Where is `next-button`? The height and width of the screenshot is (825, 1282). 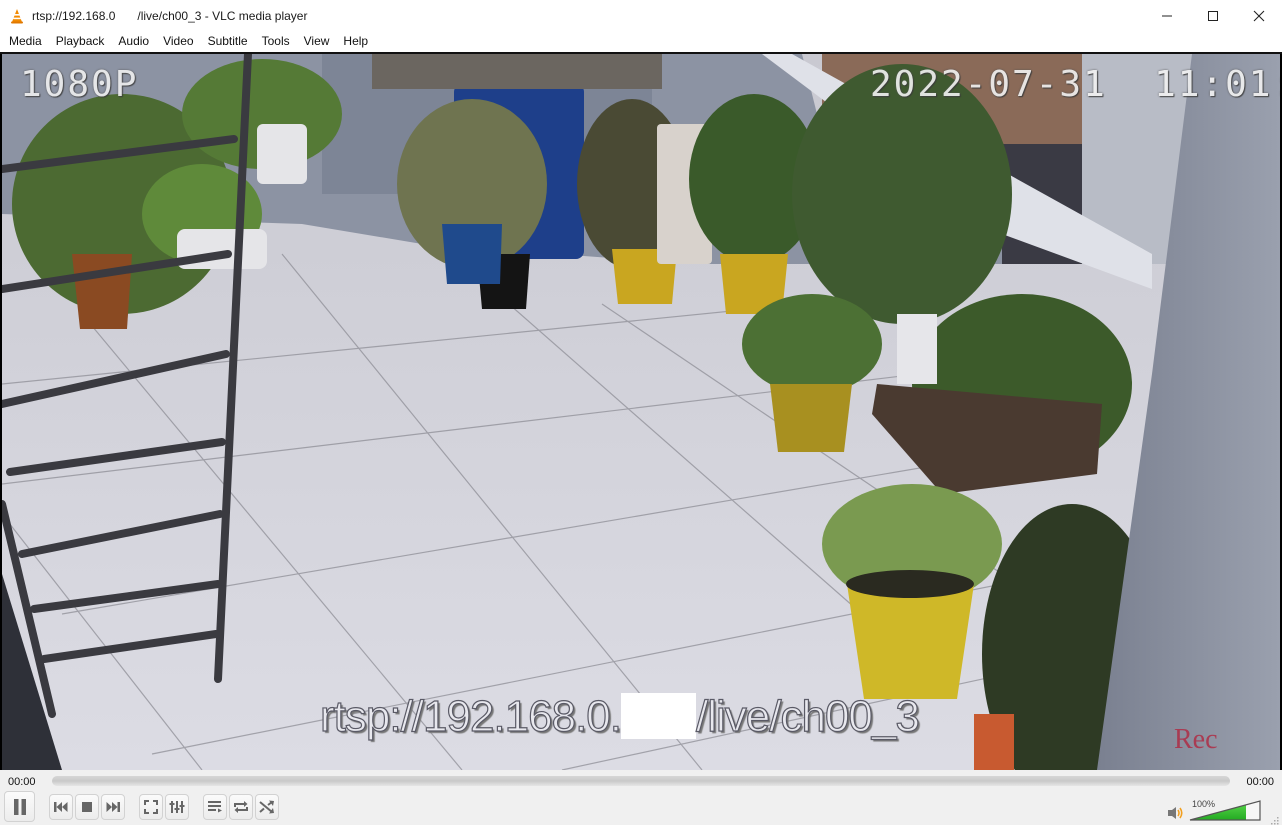
next-button is located at coordinates (113, 807).